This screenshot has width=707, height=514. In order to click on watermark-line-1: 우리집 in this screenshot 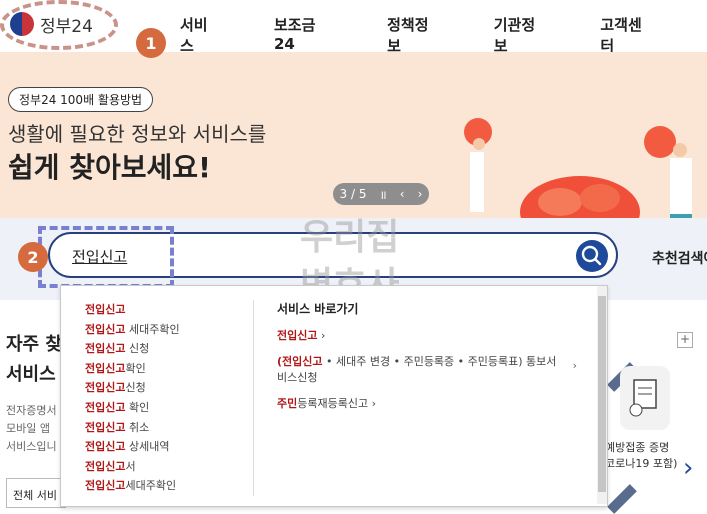, I will do `click(350, 237)`.